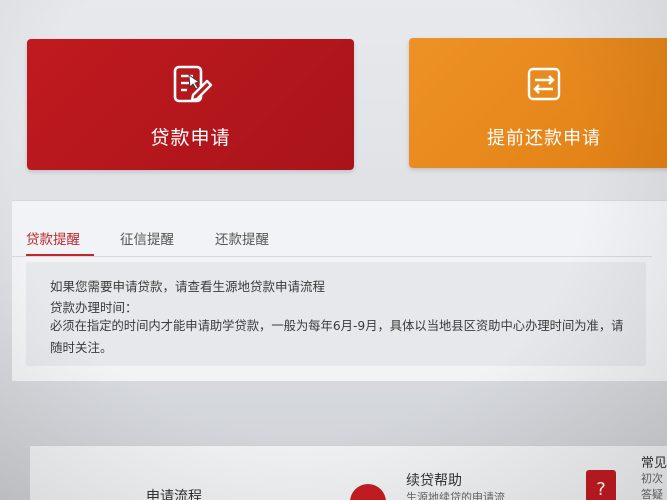  What do you see at coordinates (147, 238) in the screenshot?
I see `tab-credit-reminder: 征信提醒` at bounding box center [147, 238].